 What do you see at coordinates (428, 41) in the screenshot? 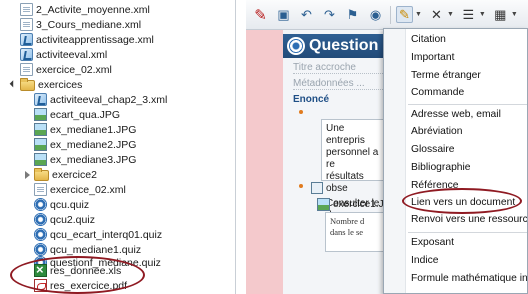
I see `menu-item-citation: Citation` at bounding box center [428, 41].